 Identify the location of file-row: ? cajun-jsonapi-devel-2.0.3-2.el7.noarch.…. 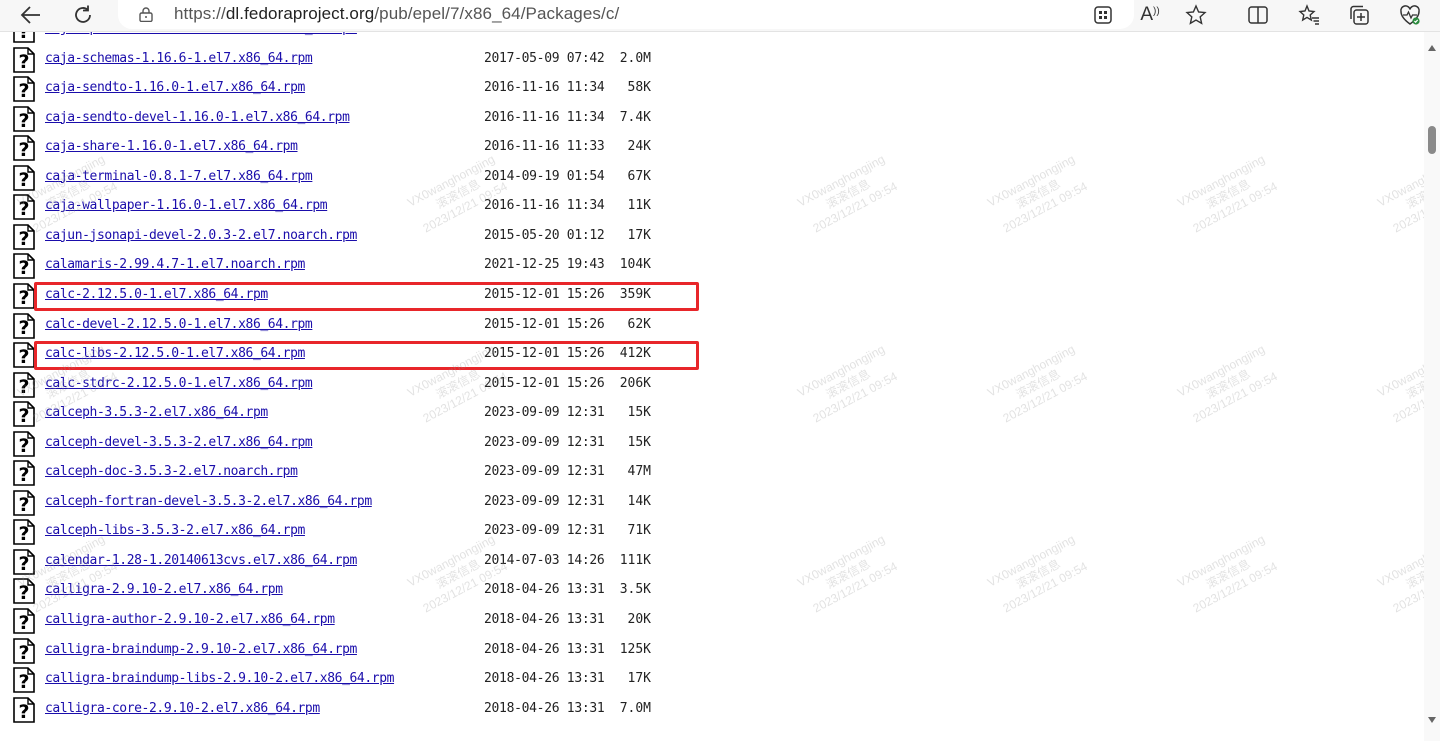
(360, 240).